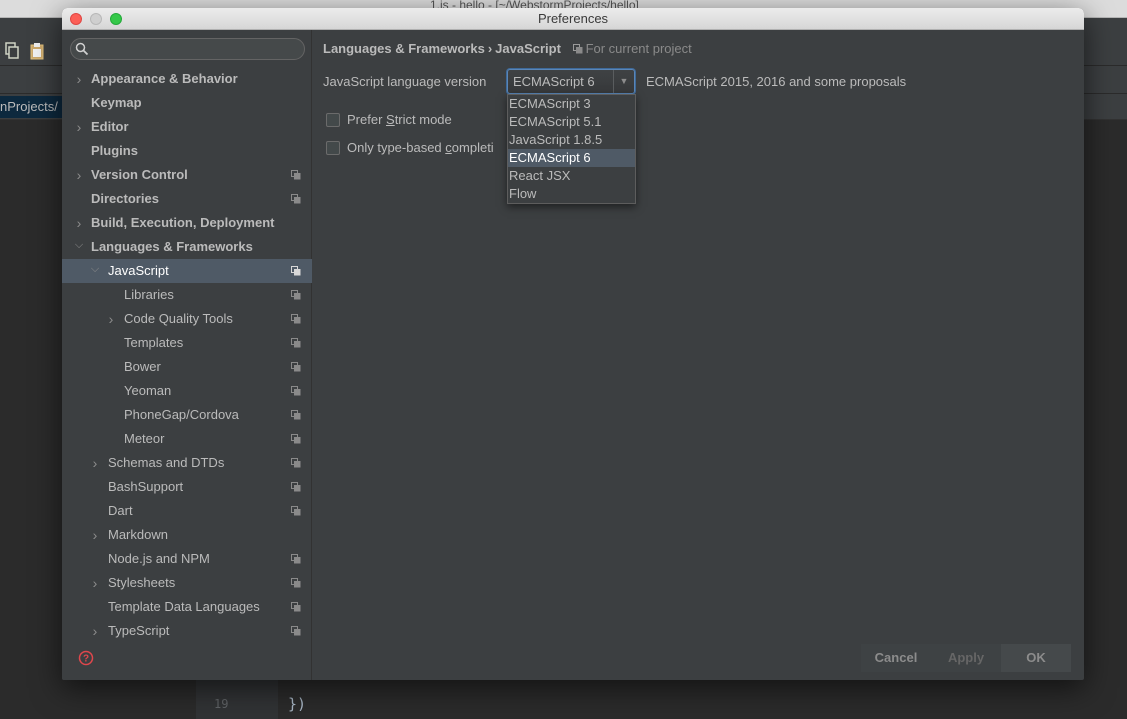 The height and width of the screenshot is (719, 1127). I want to click on copy-icon, so click(12, 51).